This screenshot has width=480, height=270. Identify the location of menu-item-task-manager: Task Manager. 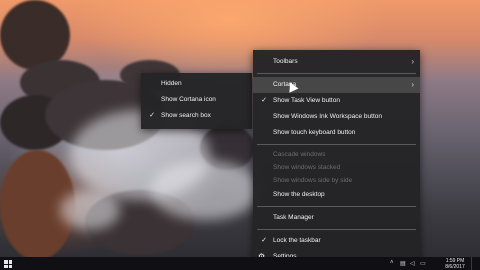
(336, 218).